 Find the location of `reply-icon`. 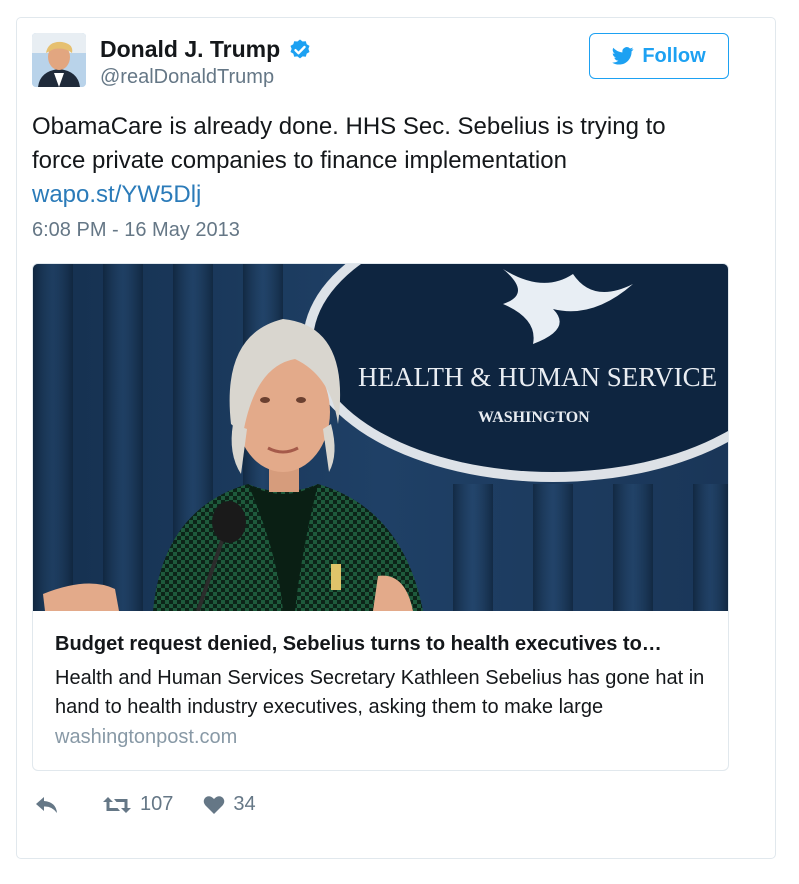

reply-icon is located at coordinates (46, 804).